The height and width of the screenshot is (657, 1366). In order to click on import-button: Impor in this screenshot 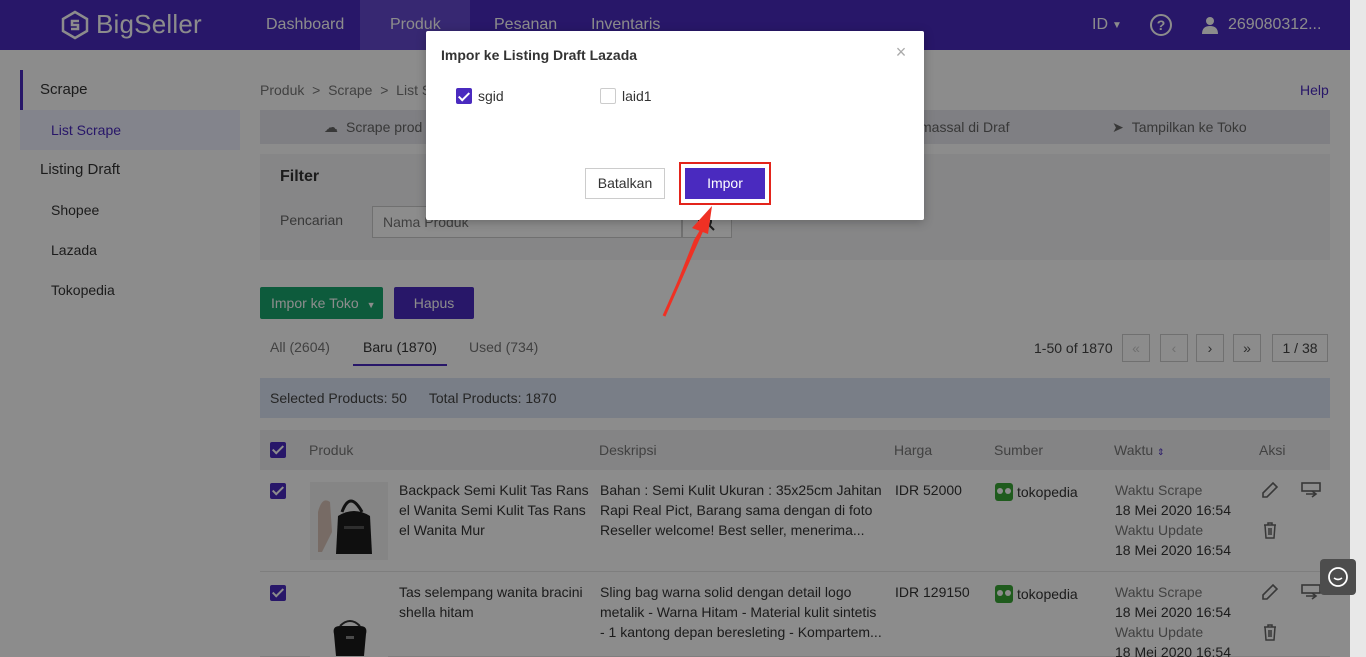, I will do `click(725, 183)`.